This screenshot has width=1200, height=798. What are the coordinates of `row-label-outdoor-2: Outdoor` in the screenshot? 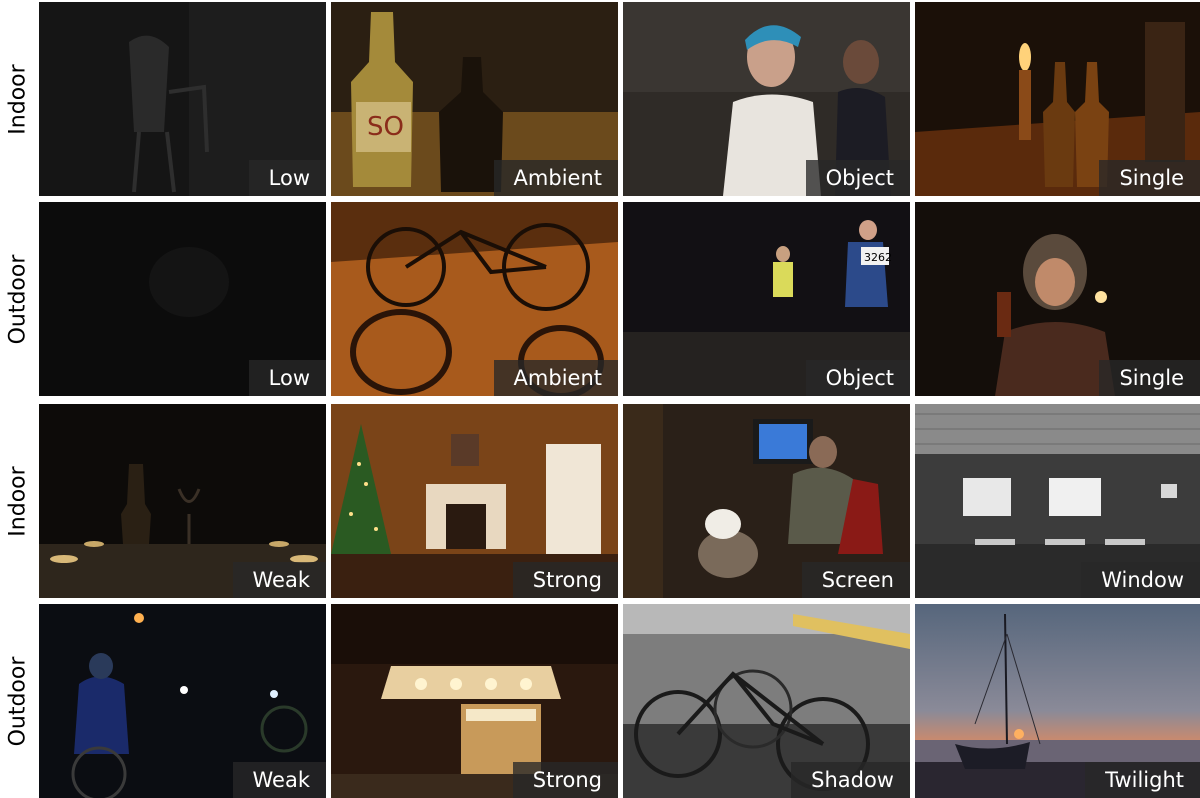 It's located at (18, 701).